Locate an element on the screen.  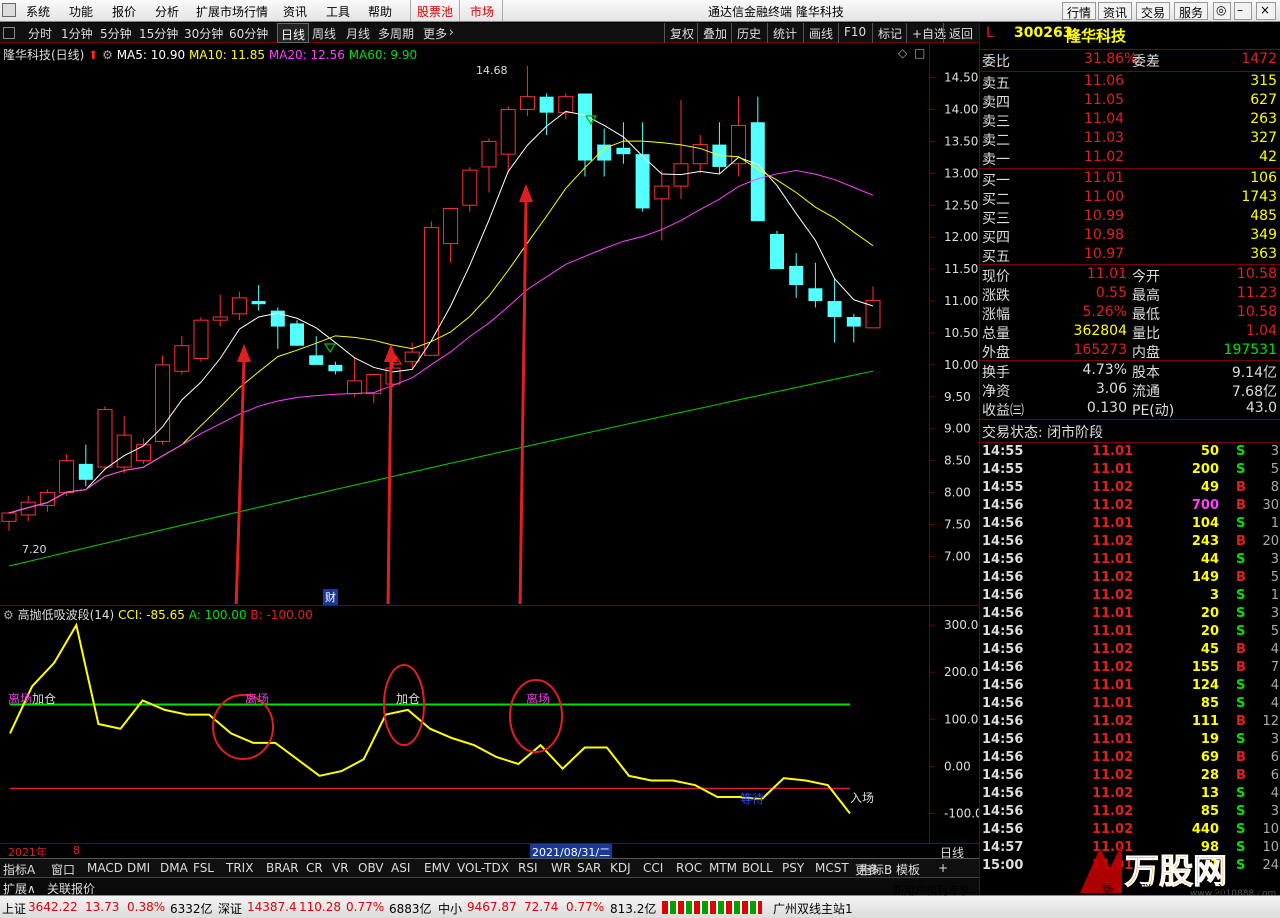
indicator-tab: PSY is located at coordinates (793, 868).